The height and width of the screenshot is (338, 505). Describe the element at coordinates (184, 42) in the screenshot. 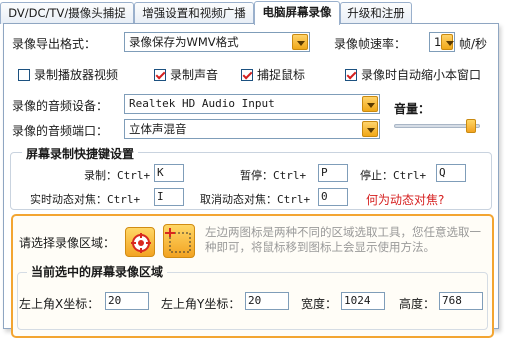

I see `export-format-value: 录像保存为WMV格式` at that location.